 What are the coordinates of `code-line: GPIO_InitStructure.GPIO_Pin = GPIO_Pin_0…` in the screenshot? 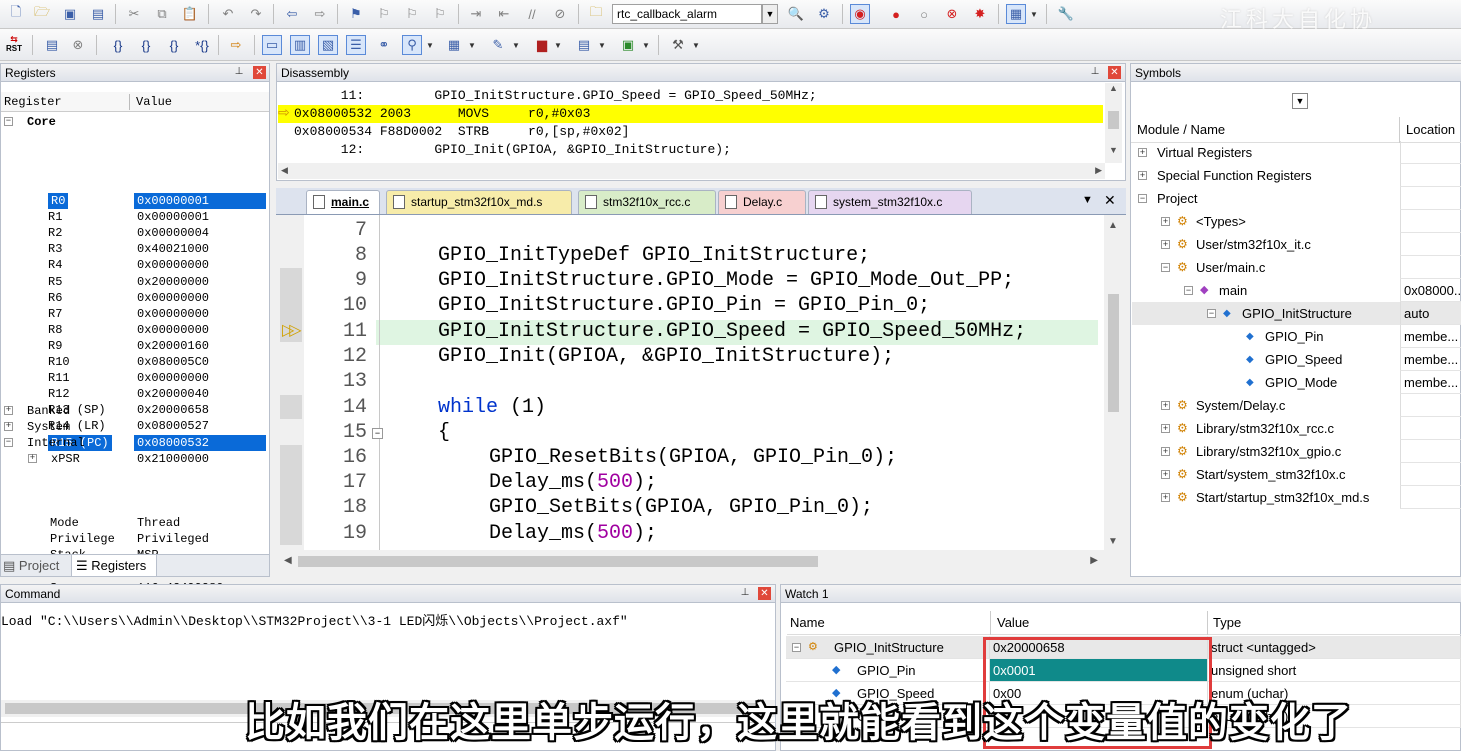 It's located at (684, 305).